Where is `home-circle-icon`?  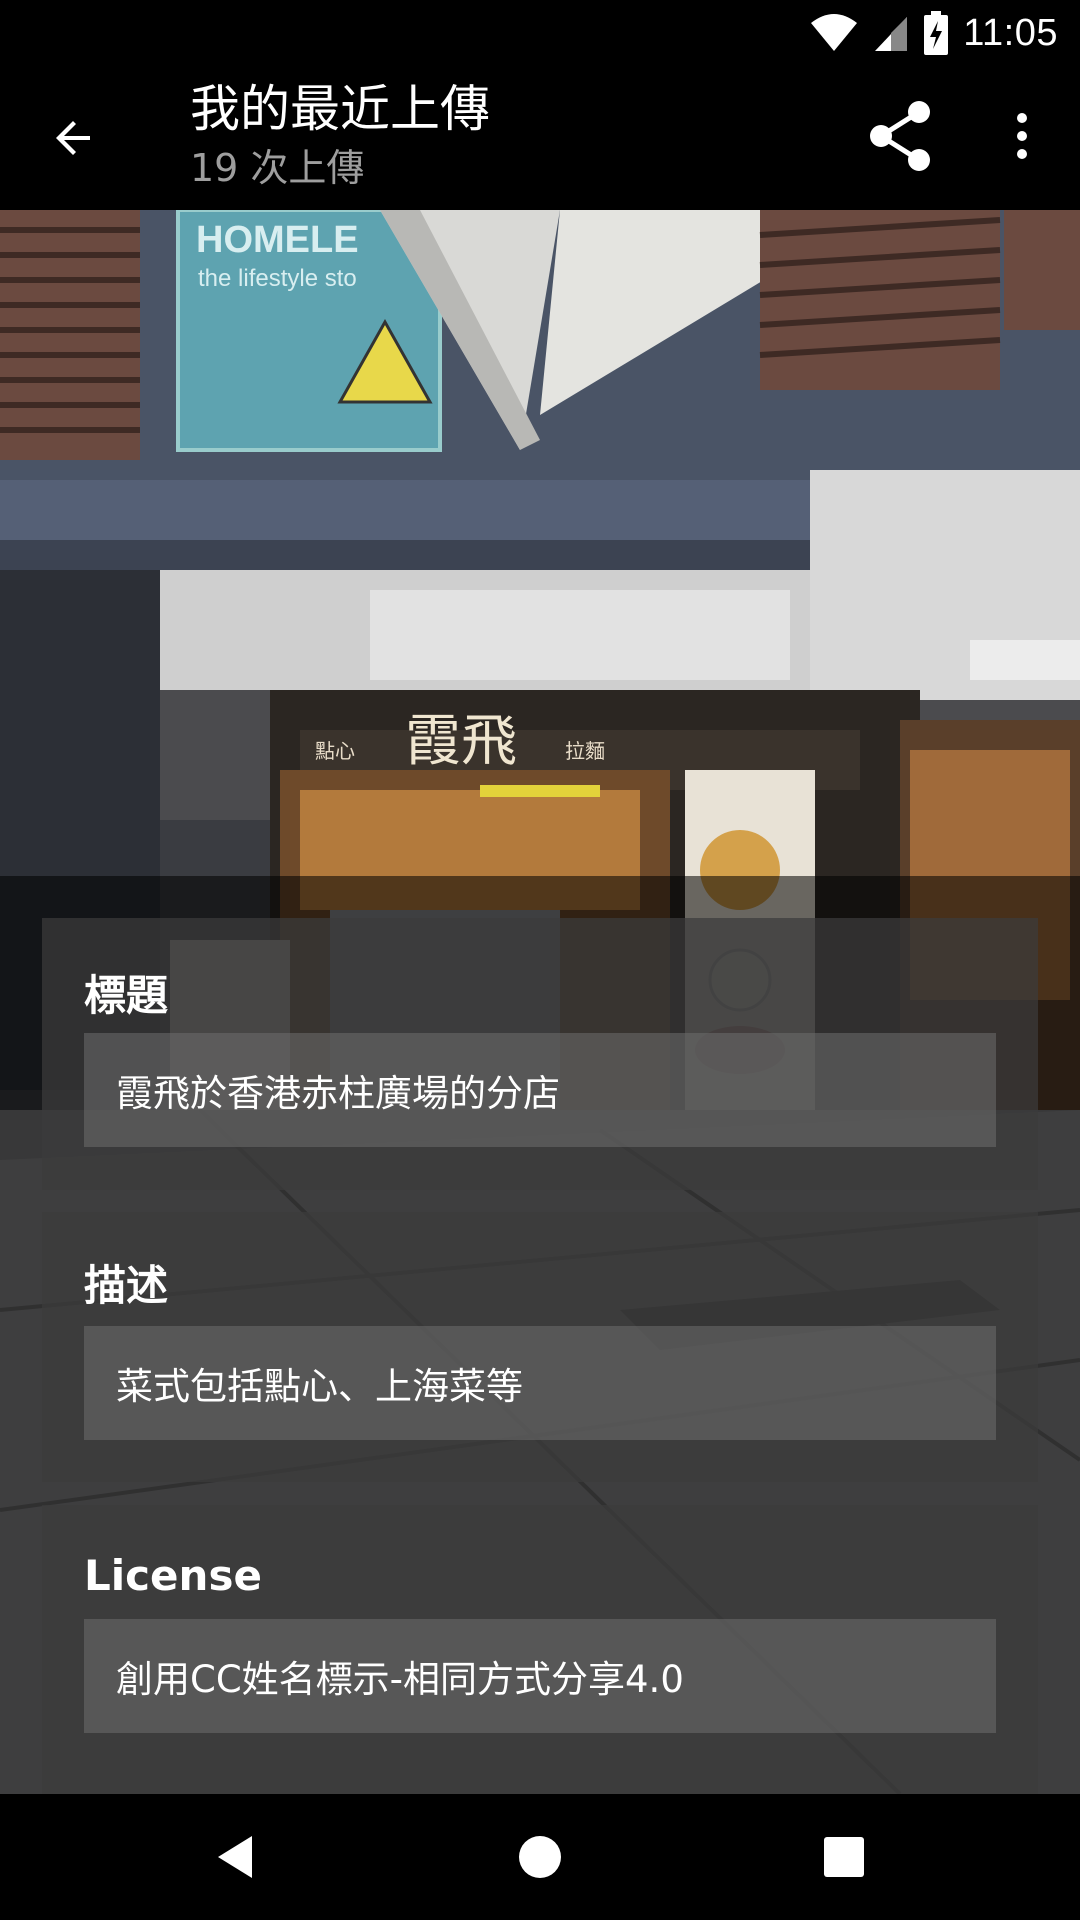
home-circle-icon is located at coordinates (540, 1857).